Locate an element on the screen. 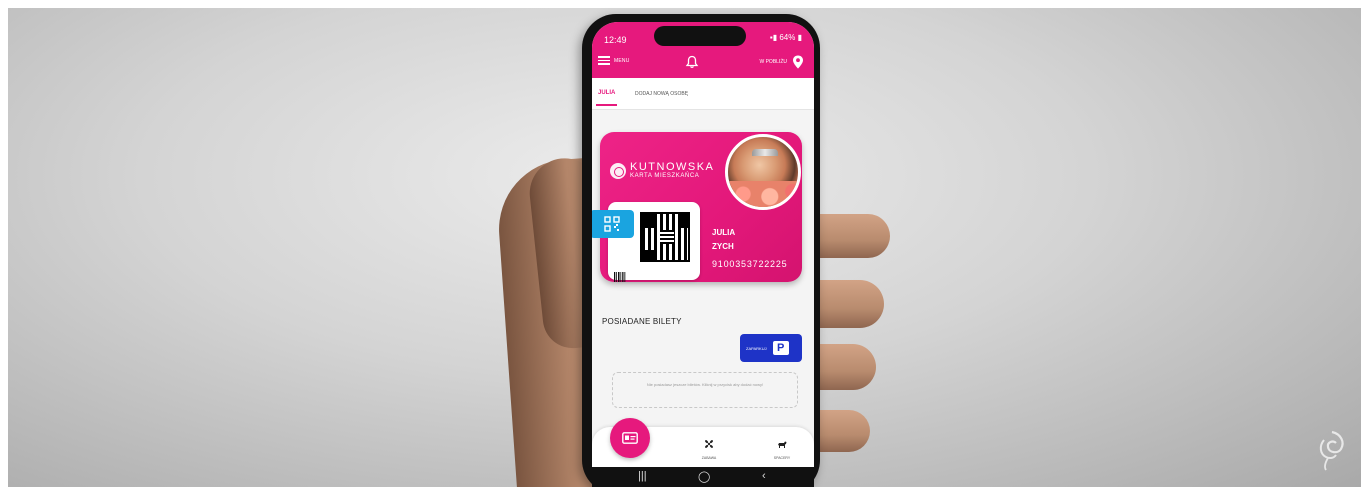  card-logo: KUTNOWSKA KARTA MIESZKAŃCA is located at coordinates (662, 171).